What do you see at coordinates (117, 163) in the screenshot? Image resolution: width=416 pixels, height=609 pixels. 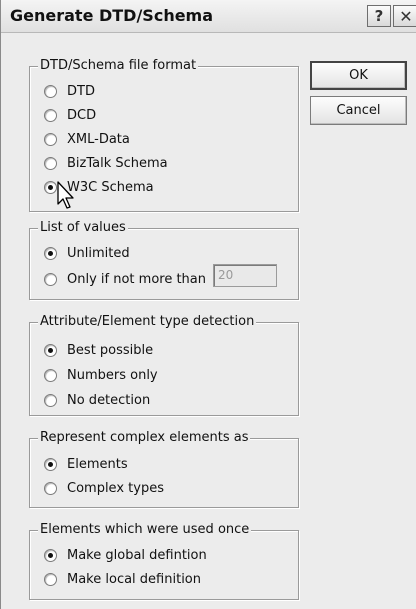 I see `radio-label: BizTalk Schema` at bounding box center [117, 163].